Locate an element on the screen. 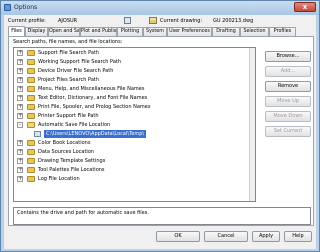  window-title: Options is located at coordinates (26, 7).